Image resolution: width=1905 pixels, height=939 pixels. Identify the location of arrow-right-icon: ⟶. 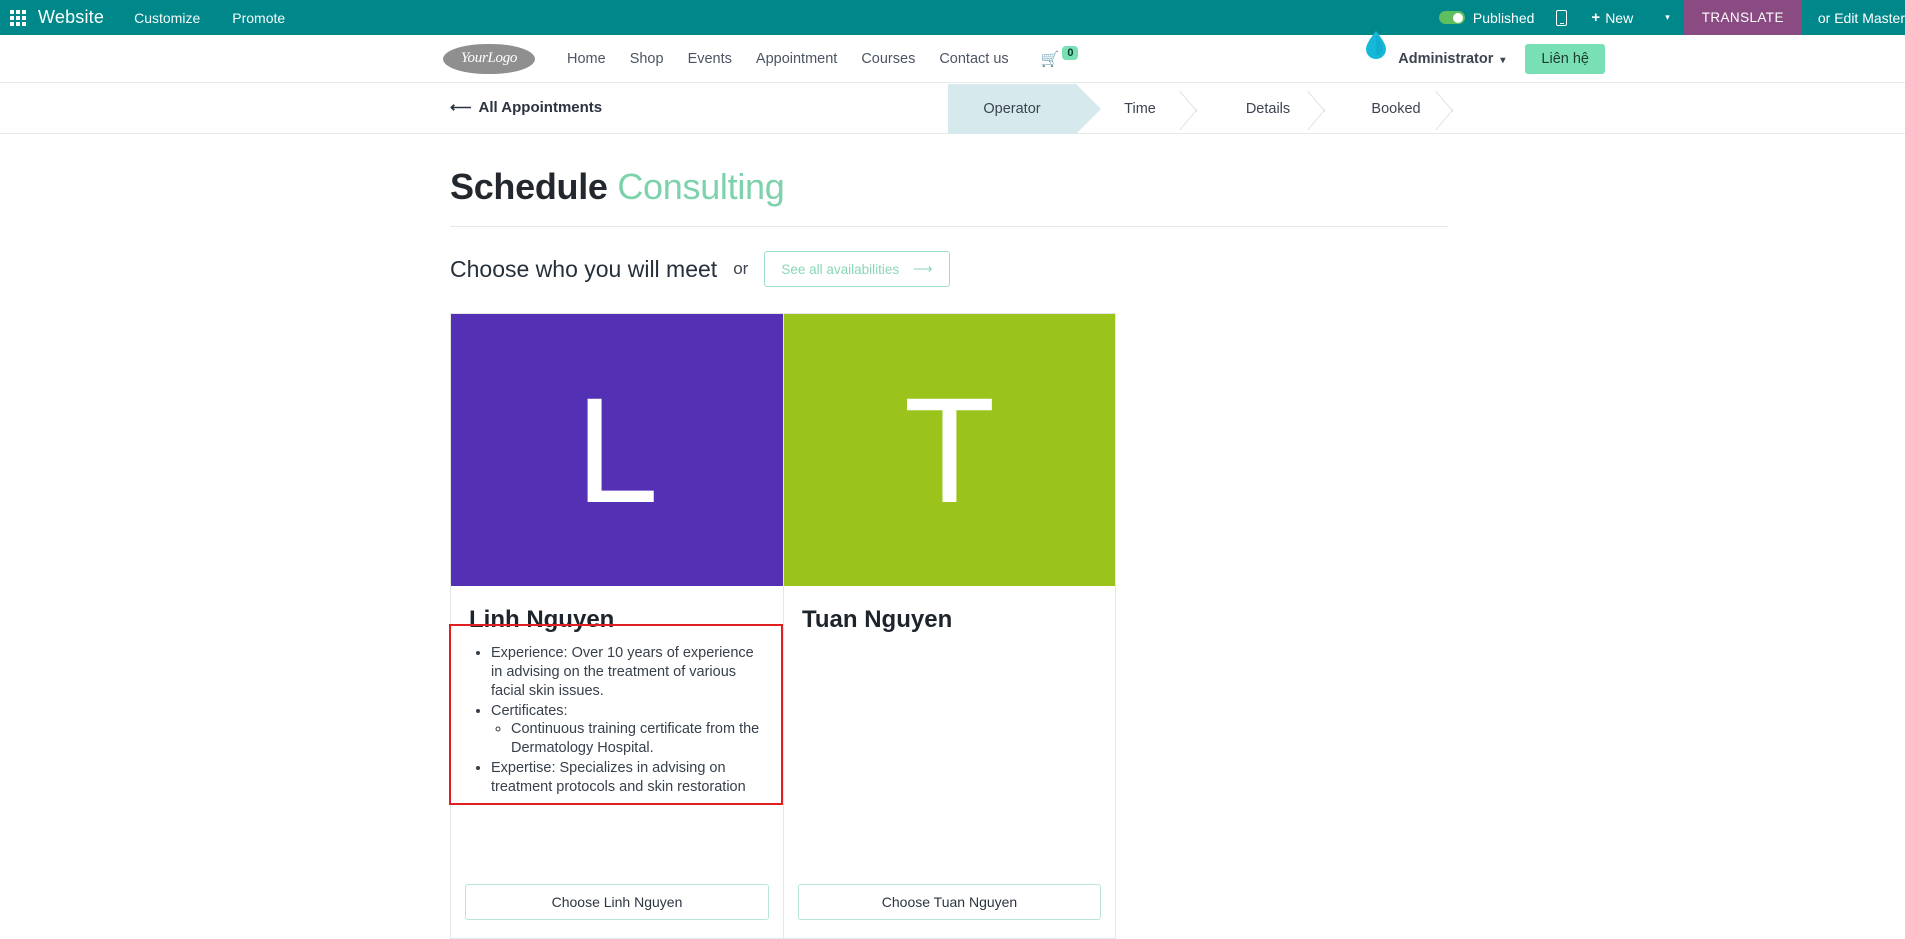
(923, 268).